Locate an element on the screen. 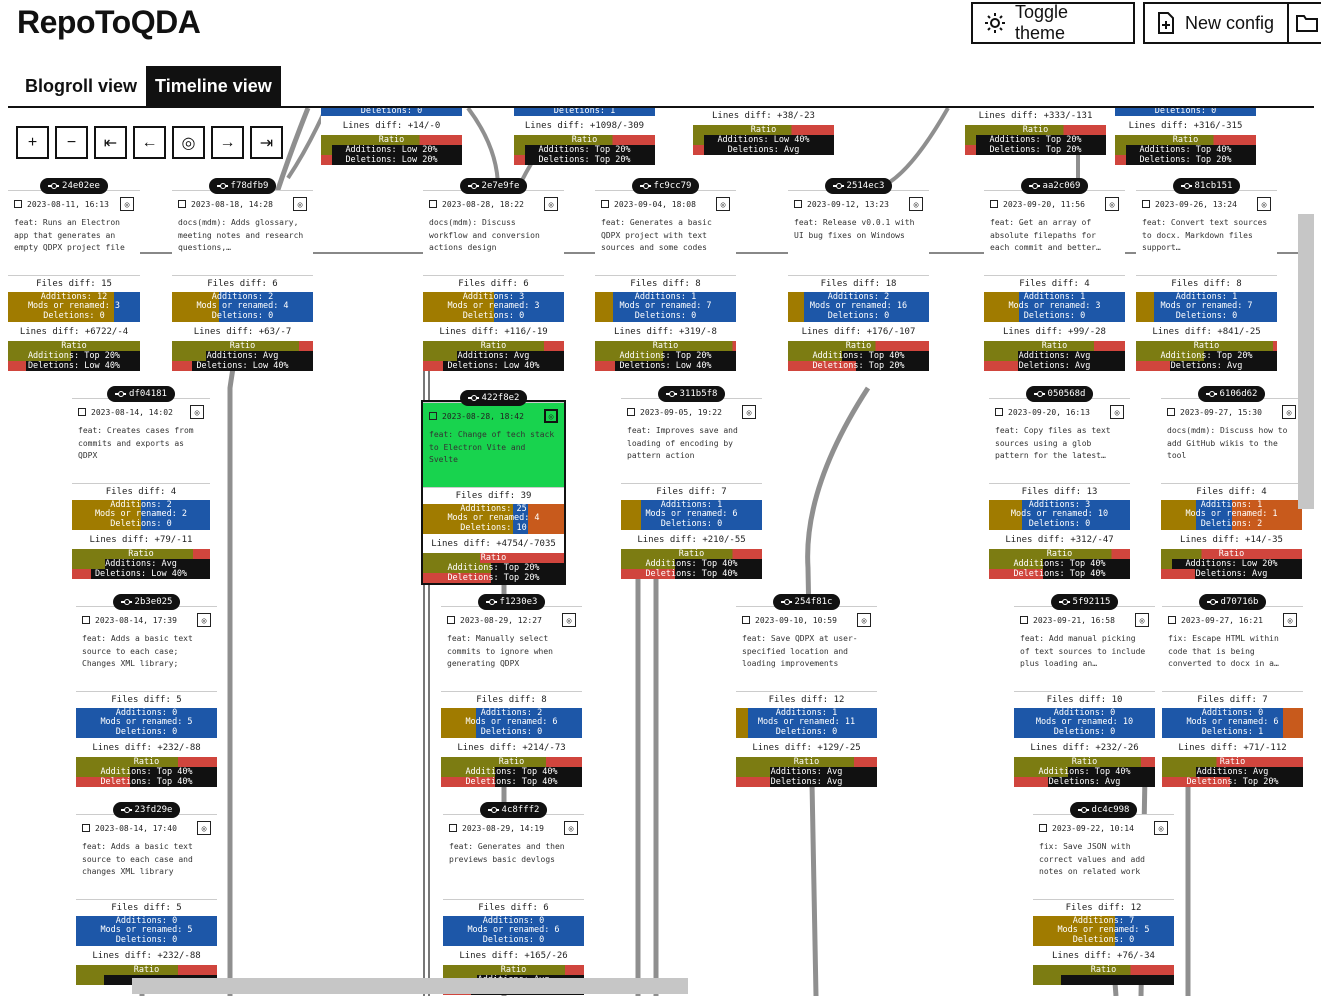 Image resolution: width=1321 pixels, height=1003 pixels. commit-hash-badge: 2514ec3 is located at coordinates (858, 186).